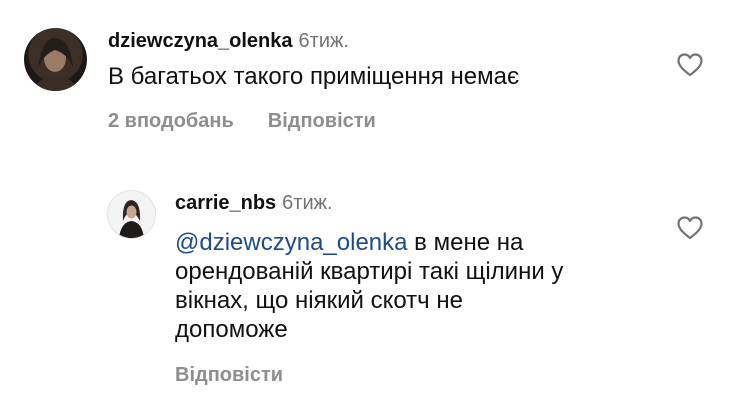 The height and width of the screenshot is (412, 750). I want to click on comment-header: carrie_nbs 6тиж., so click(254, 203).